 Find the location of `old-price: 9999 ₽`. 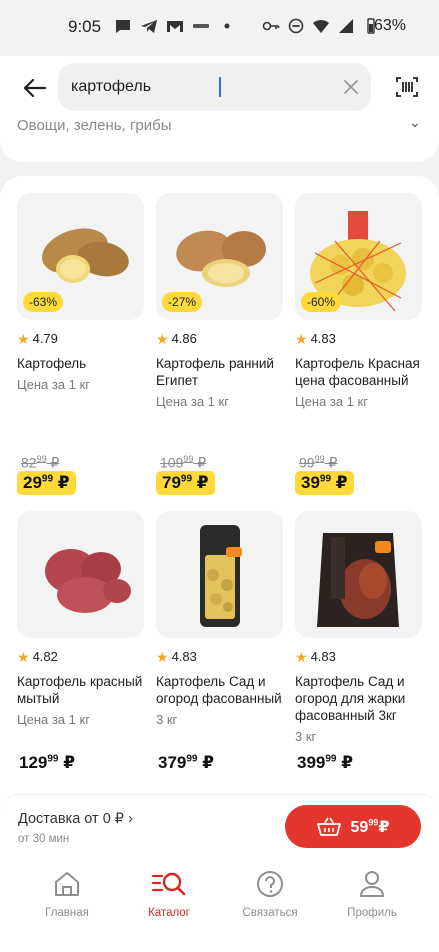

old-price: 9999 ₽ is located at coordinates (318, 463).